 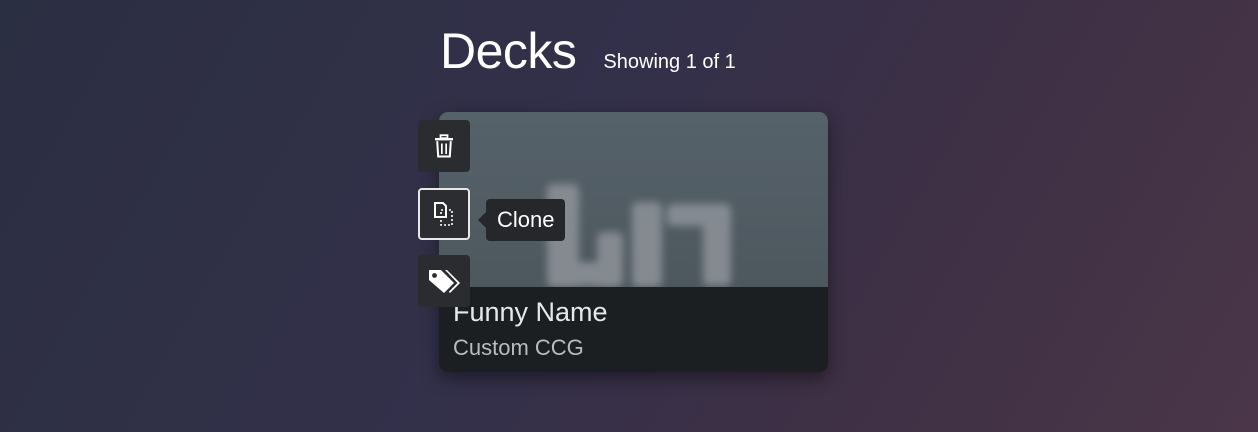 I want to click on clone-tooltip: Clone, so click(x=521, y=220).